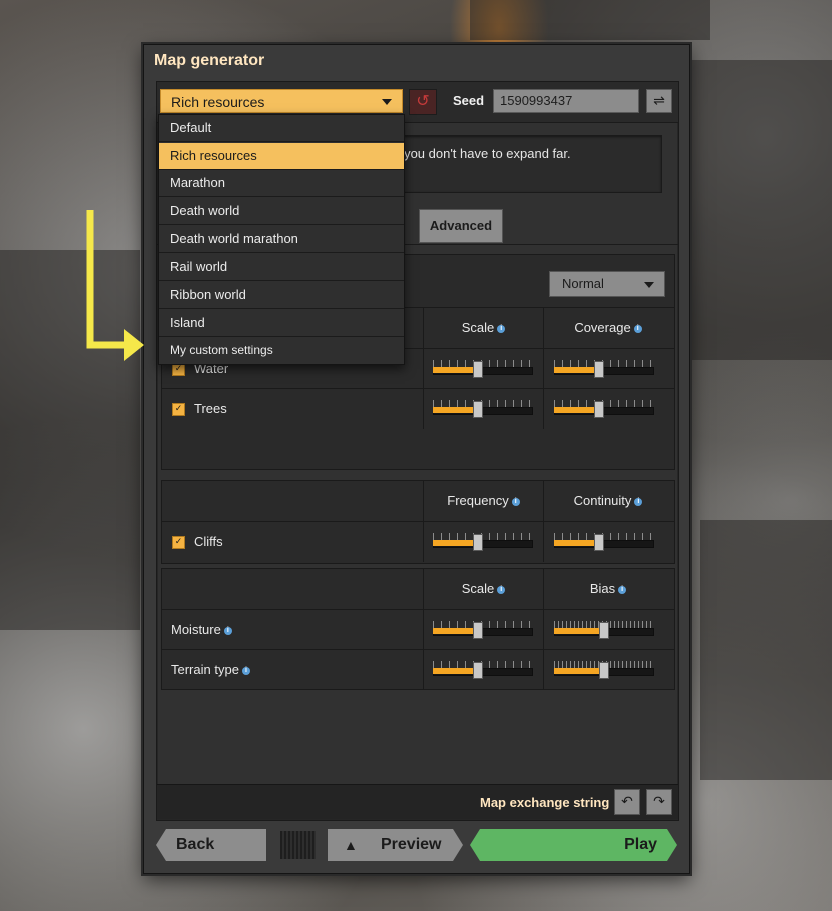  I want to click on seed-input: 1590993437, so click(566, 101).